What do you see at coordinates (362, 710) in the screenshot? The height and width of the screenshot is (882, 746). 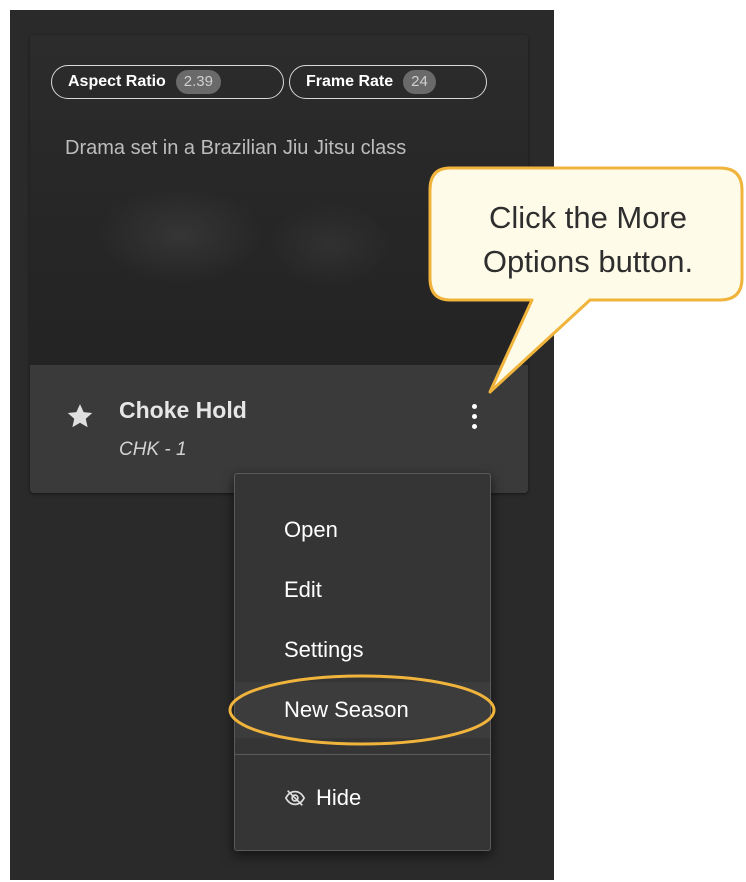 I see `menu-item-new-season: New Season` at bounding box center [362, 710].